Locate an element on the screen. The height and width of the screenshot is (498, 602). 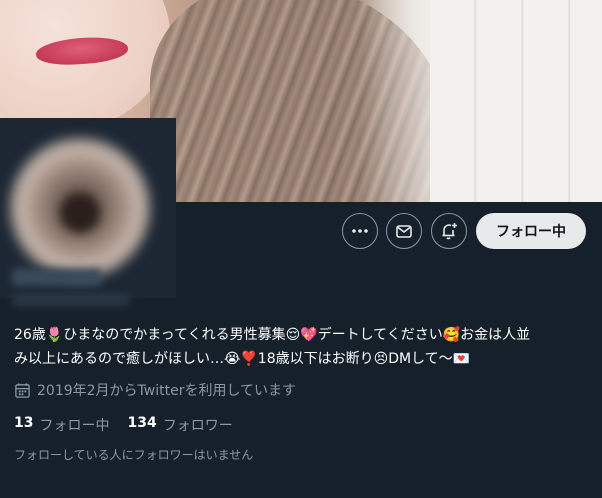
bio-line-1: 26歳🌷ひまなのでかまってくれる男性募集😌💖デートしてください🥰お金は人並 is located at coordinates (272, 335).